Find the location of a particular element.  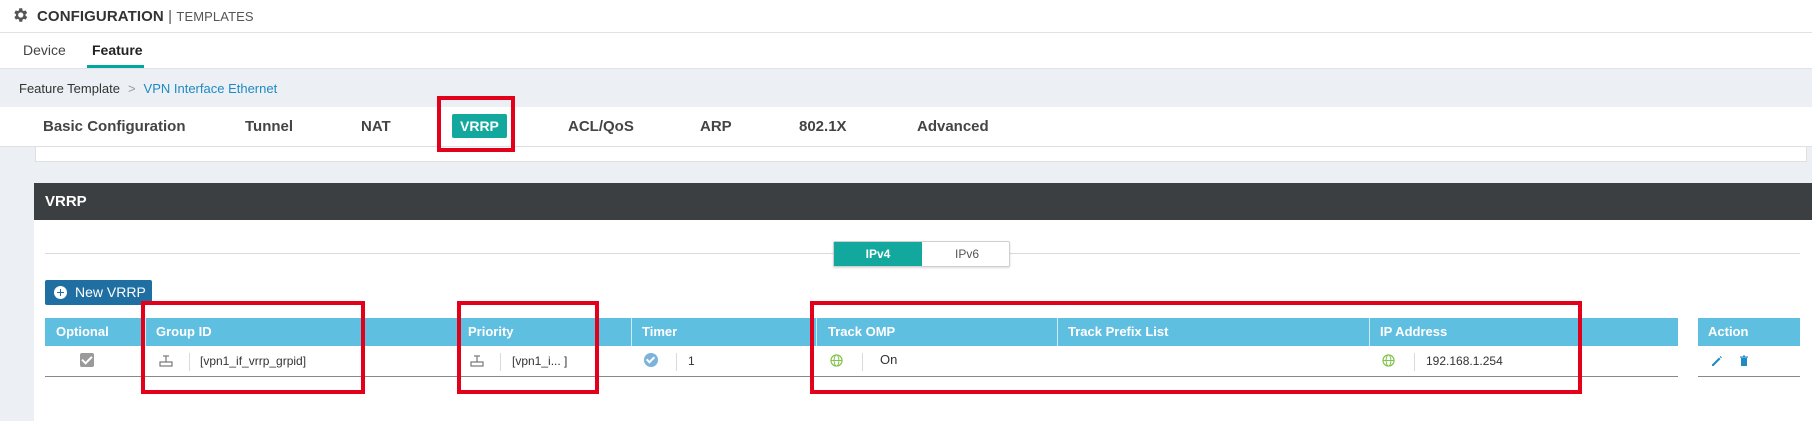

col-ip-address: IP Address is located at coordinates (1413, 331).